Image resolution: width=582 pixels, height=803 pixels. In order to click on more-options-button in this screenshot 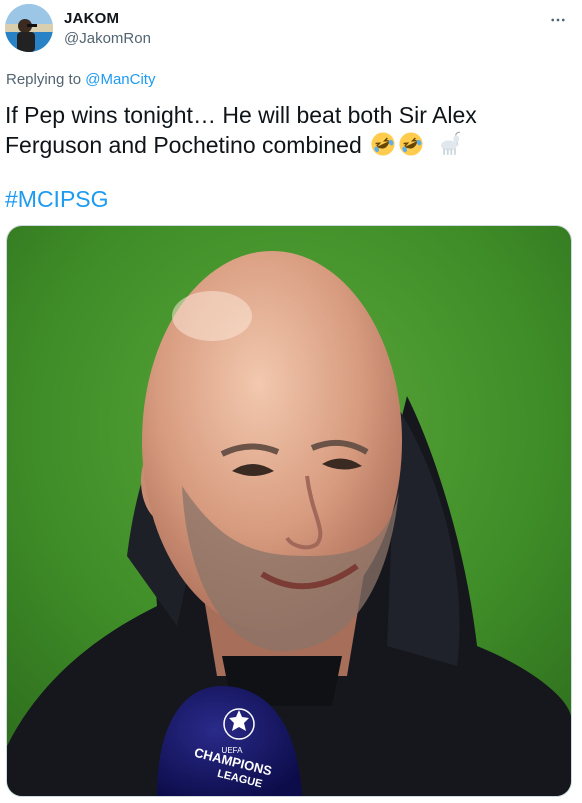, I will do `click(558, 20)`.